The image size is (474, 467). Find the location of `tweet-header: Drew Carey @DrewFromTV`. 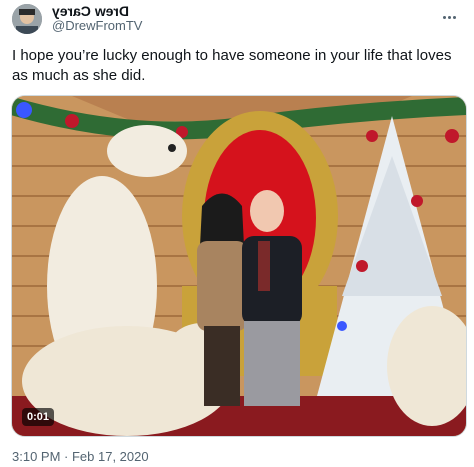

tweet-header: Drew Carey @DrewFromTV is located at coordinates (237, 18).